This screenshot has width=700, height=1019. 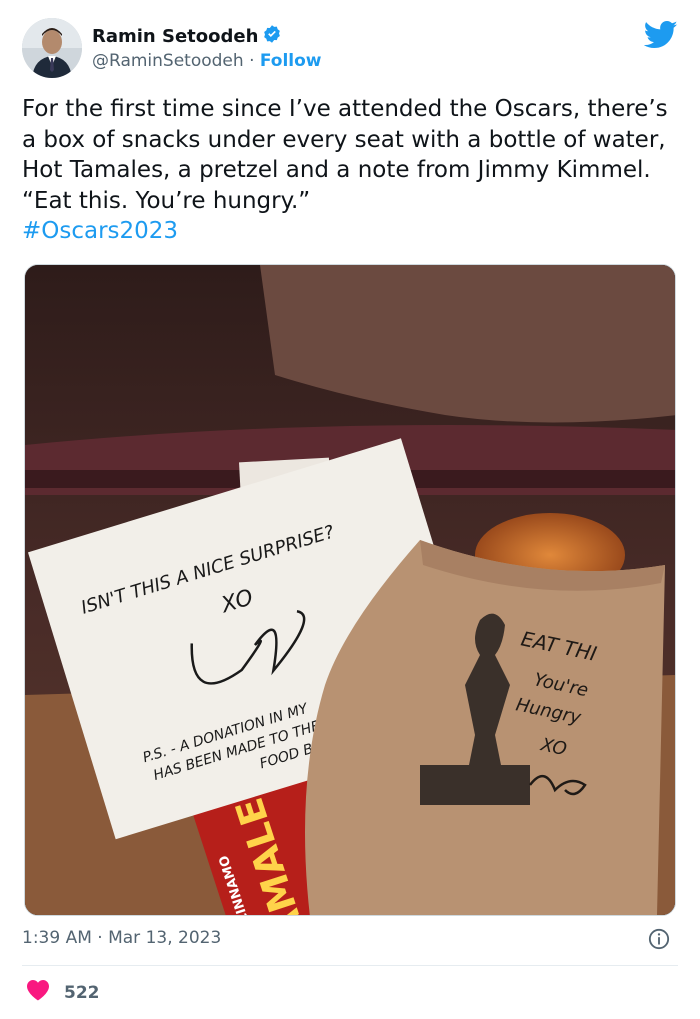 What do you see at coordinates (350, 50) in the screenshot?
I see `tweet-header: Ramin Setoodeh @RaminSetoodeh · Follow` at bounding box center [350, 50].